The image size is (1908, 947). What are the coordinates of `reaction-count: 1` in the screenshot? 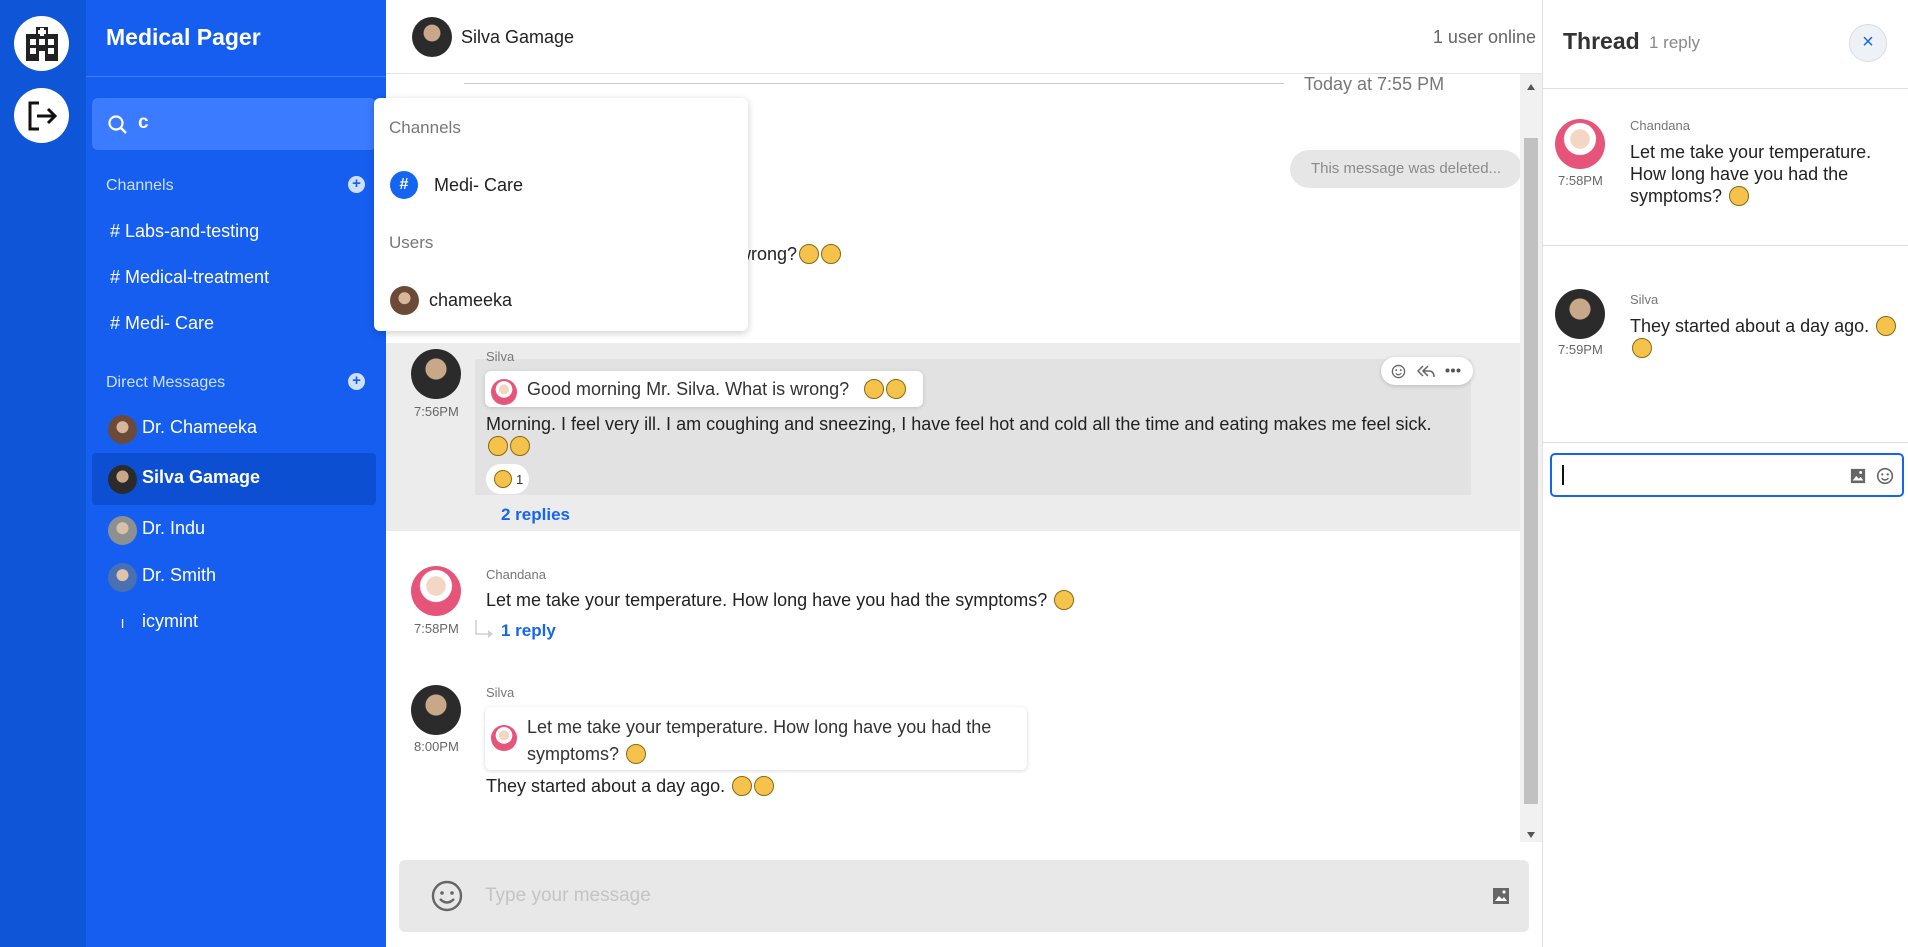 It's located at (520, 479).